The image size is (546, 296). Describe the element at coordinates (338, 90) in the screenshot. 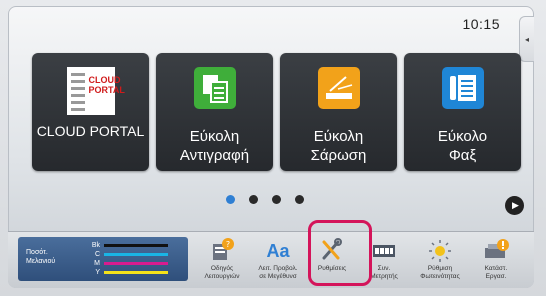

I see `scan-icon` at that location.